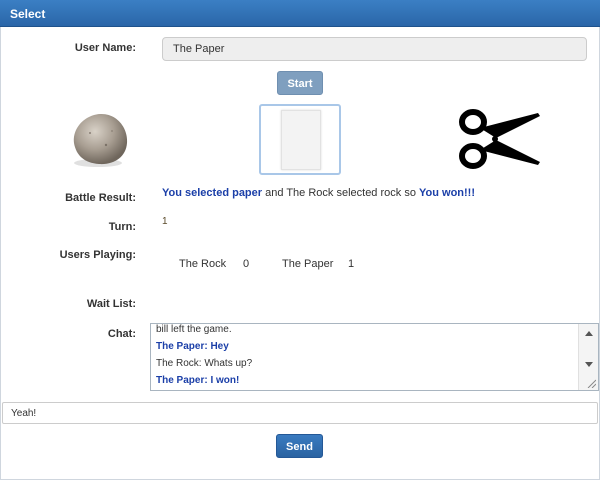 The height and width of the screenshot is (480, 600). What do you see at coordinates (300, 413) in the screenshot?
I see `chat-message-input` at bounding box center [300, 413].